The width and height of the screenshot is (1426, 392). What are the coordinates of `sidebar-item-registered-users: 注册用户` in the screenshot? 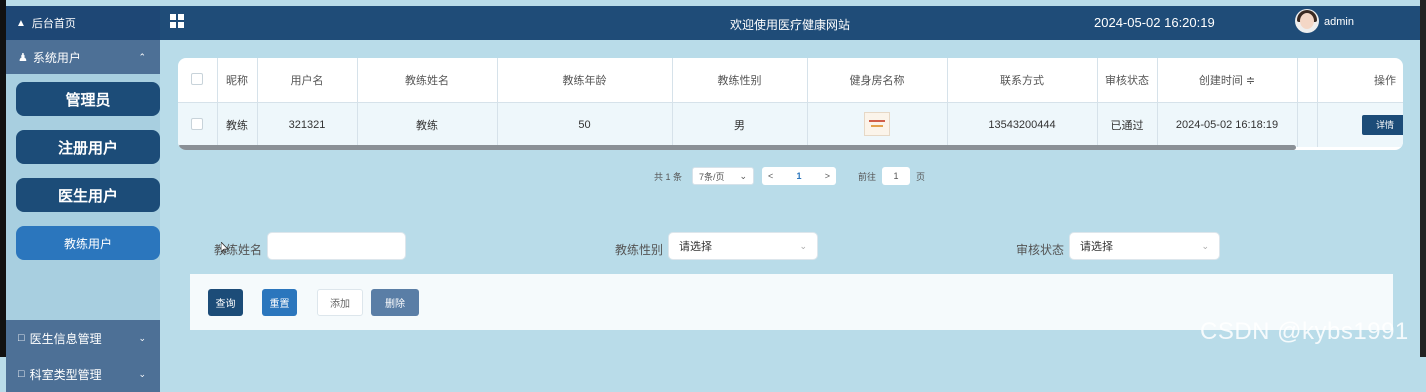 It's located at (88, 147).